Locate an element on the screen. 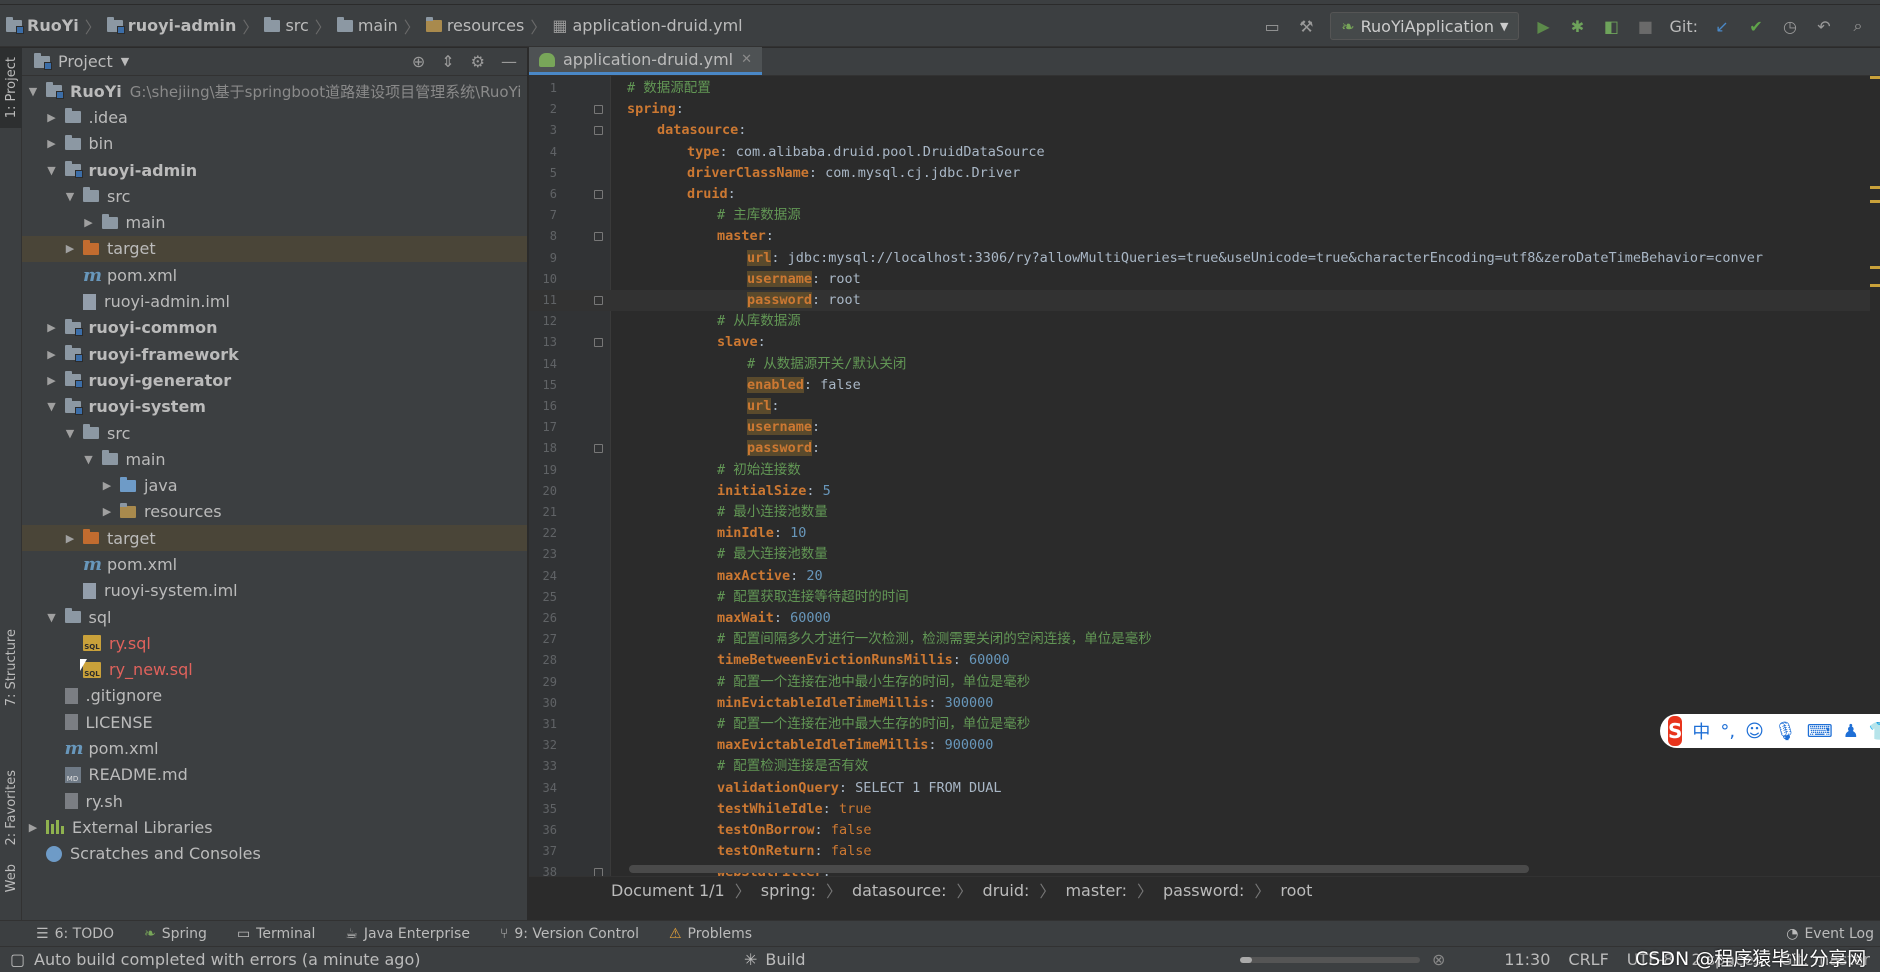 Image resolution: width=1880 pixels, height=972 pixels. code-line: 1 # 数据源配置 is located at coordinates (1204, 88).